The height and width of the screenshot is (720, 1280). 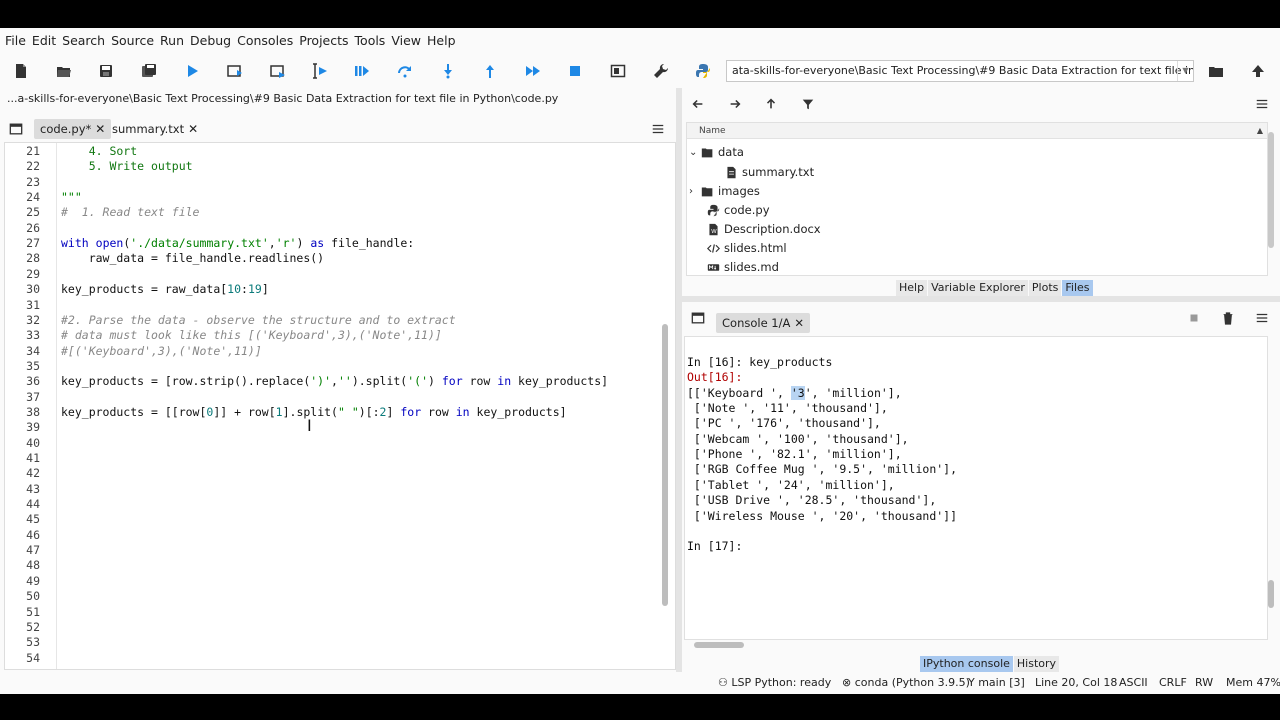 What do you see at coordinates (679, 380) in the screenshot?
I see `vertical-splitter` at bounding box center [679, 380].